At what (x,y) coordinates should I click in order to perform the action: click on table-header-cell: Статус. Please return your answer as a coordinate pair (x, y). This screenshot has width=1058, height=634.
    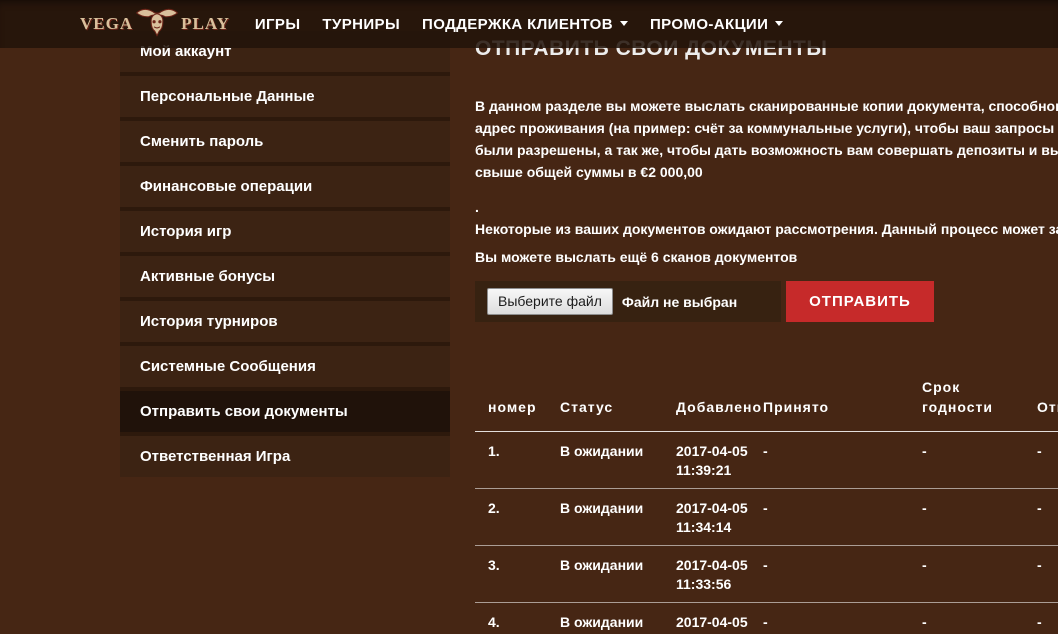
    Looking at the image, I should click on (605, 400).